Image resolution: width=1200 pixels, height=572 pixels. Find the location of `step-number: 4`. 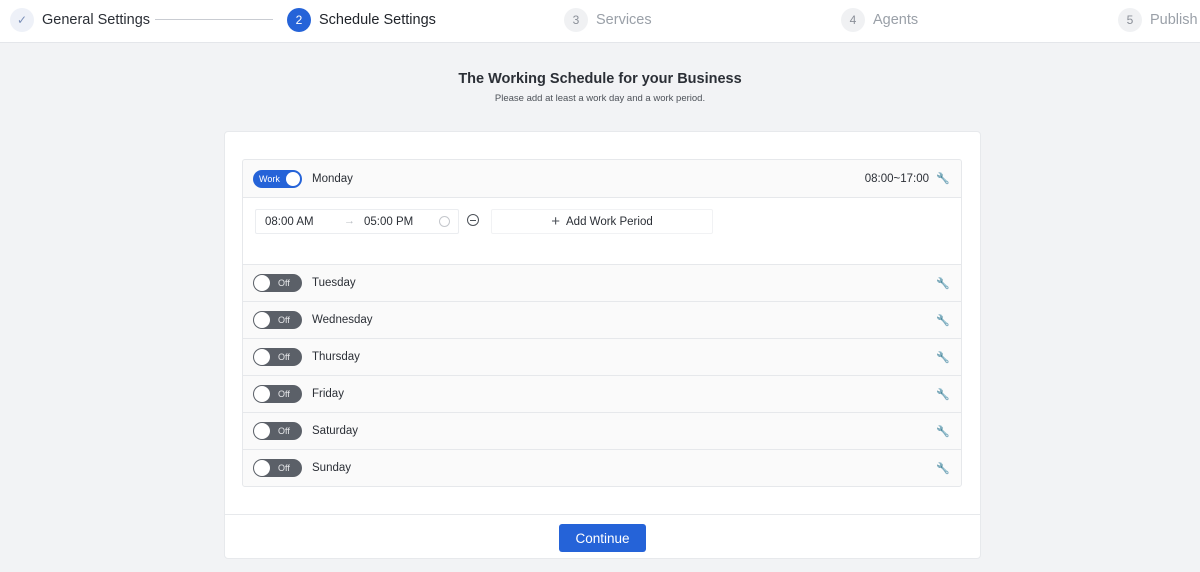

step-number: 4 is located at coordinates (853, 20).